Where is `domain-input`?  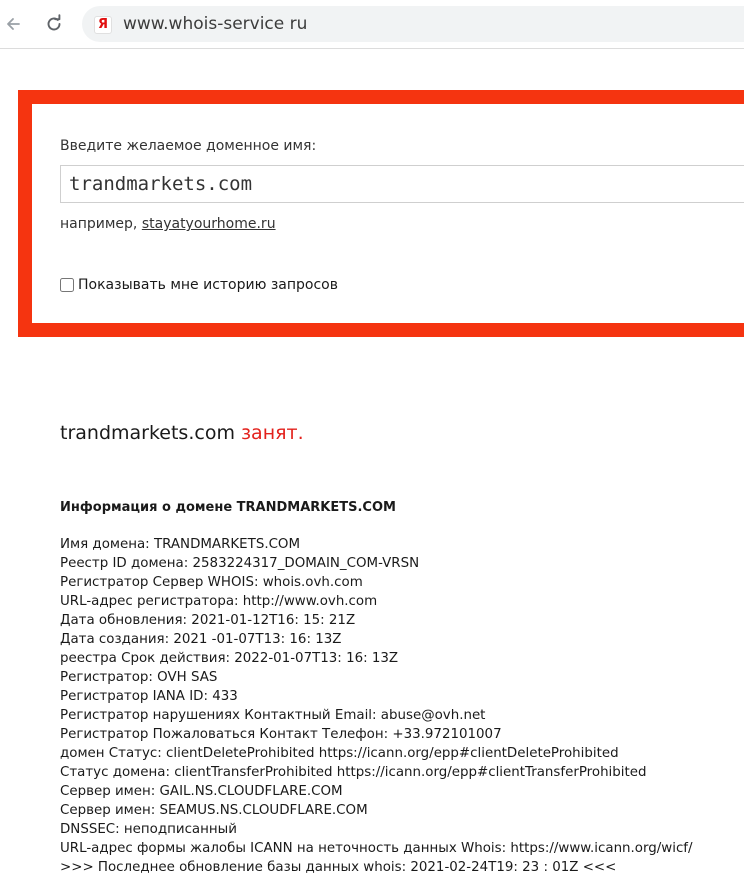 domain-input is located at coordinates (402, 184).